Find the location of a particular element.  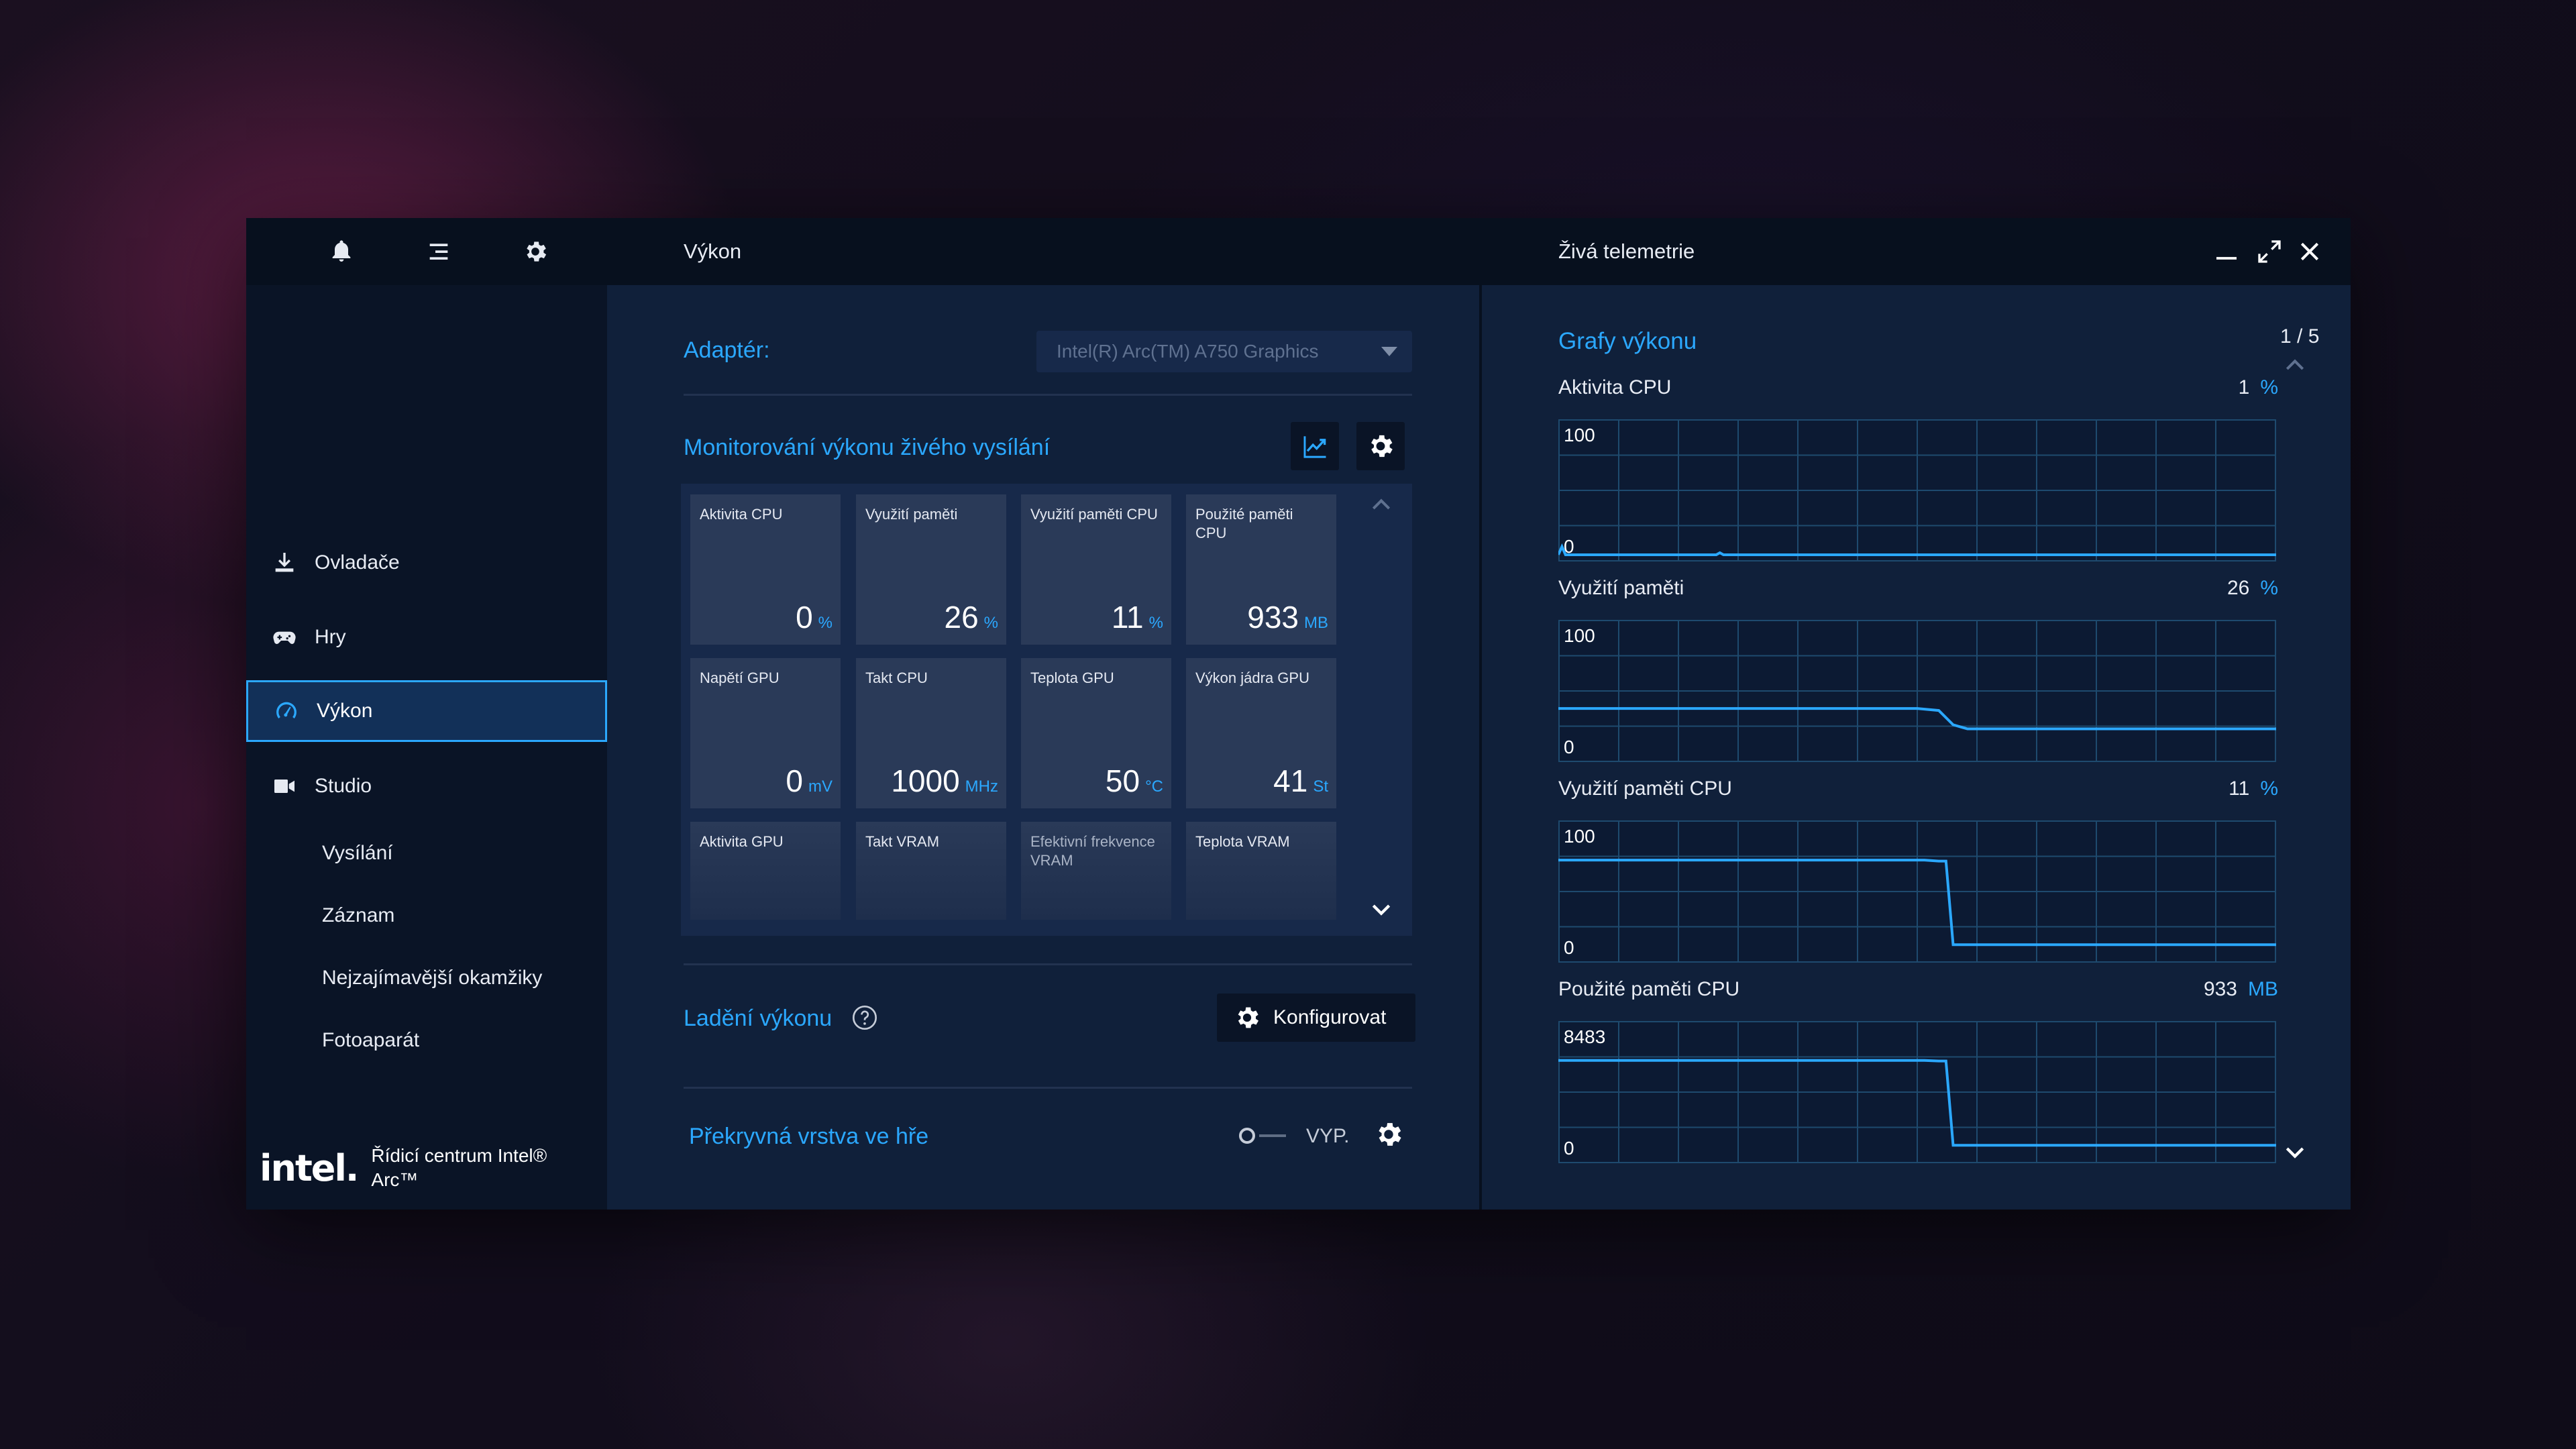

metric-tile: Použité paměti CPU 933 MB is located at coordinates (1261, 569).